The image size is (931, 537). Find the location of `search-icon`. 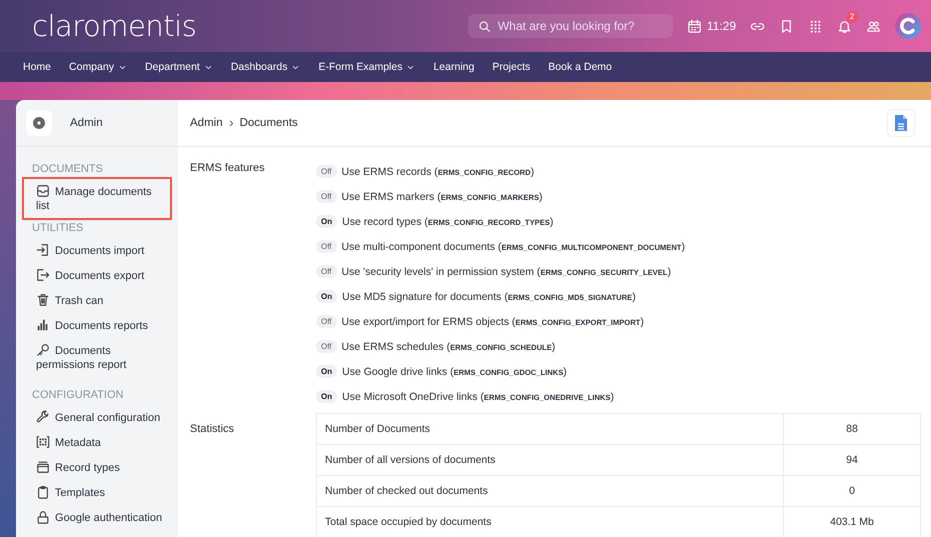

search-icon is located at coordinates (484, 26).